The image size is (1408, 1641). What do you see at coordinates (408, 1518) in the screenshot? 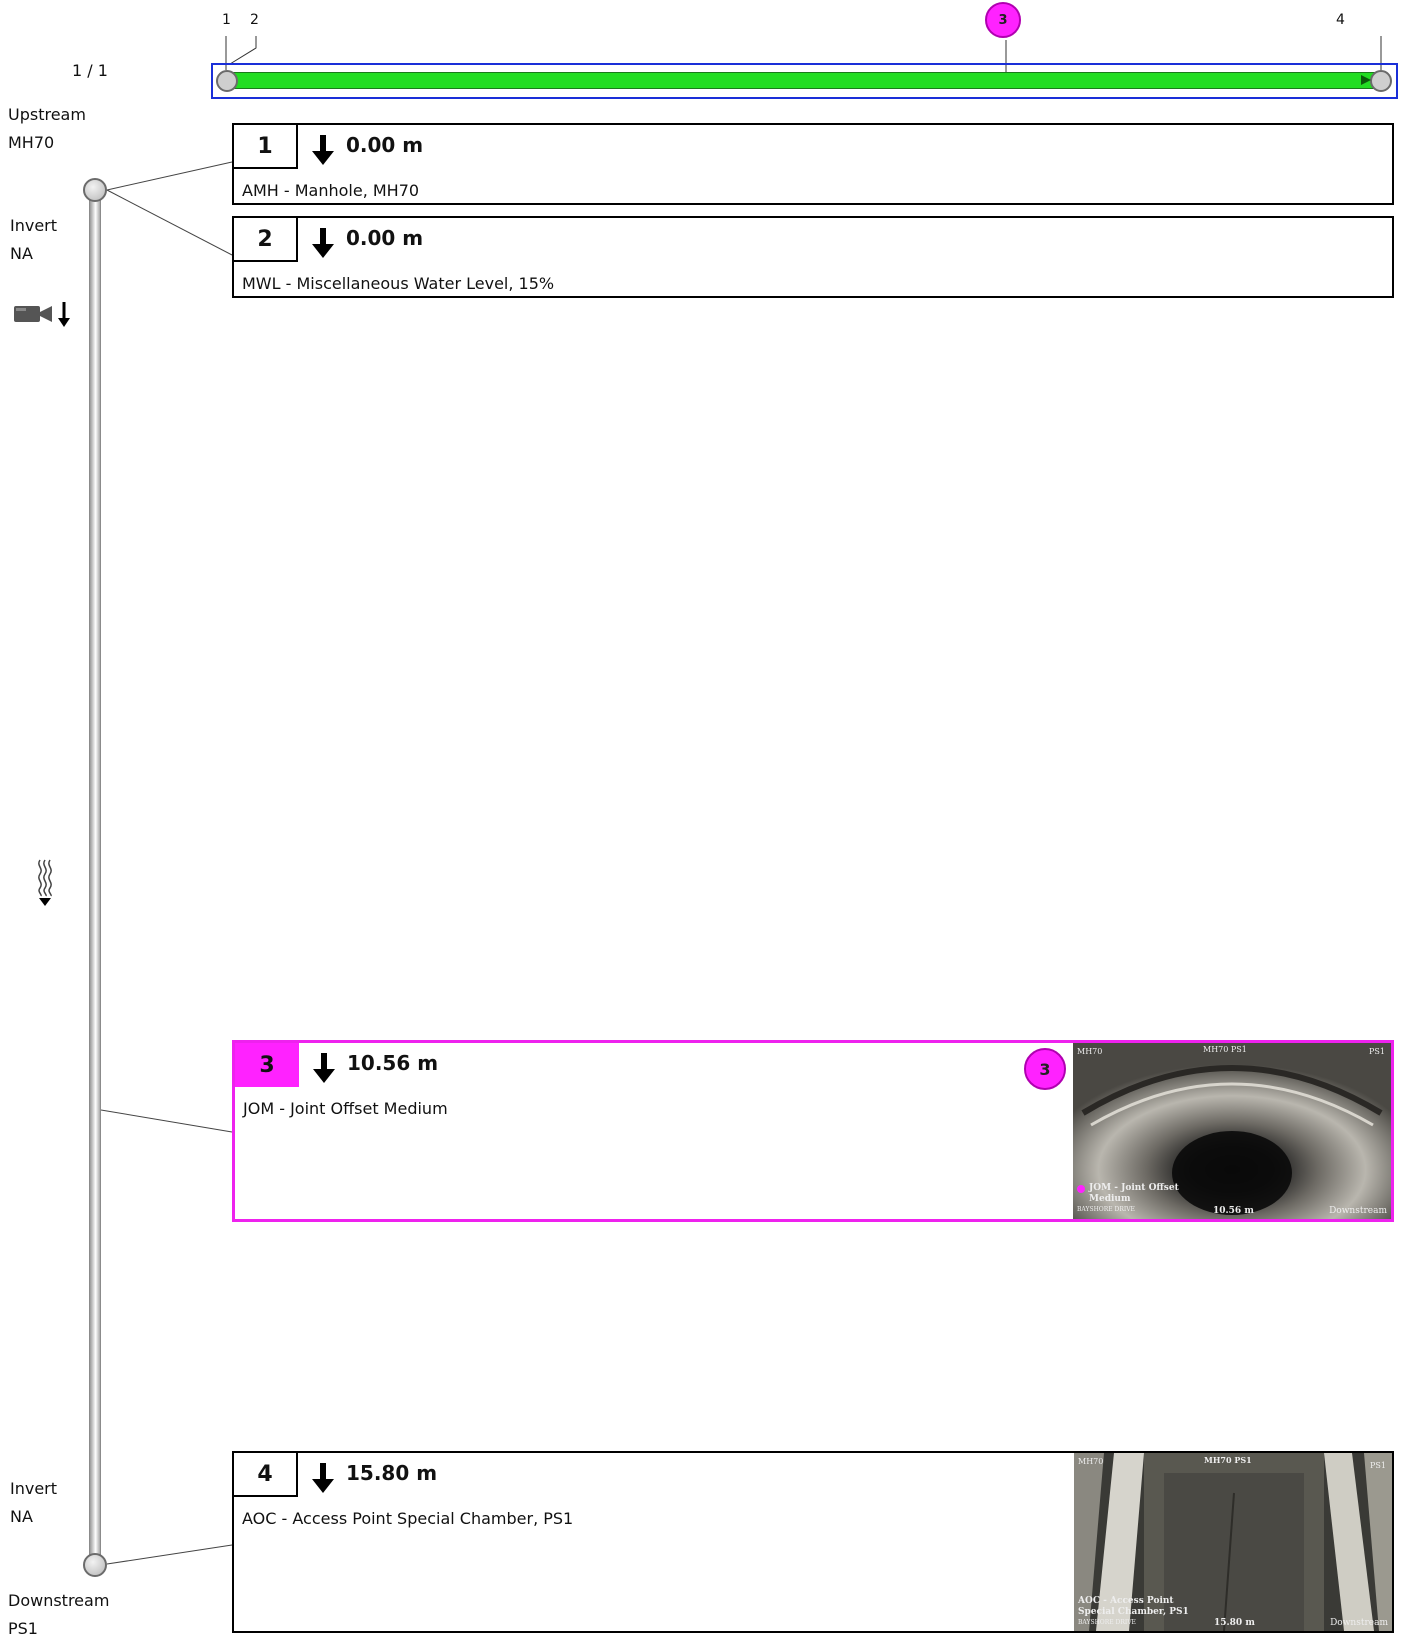
I see `observation-description: AOC - Access Point Special Chamber, PS1` at bounding box center [408, 1518].